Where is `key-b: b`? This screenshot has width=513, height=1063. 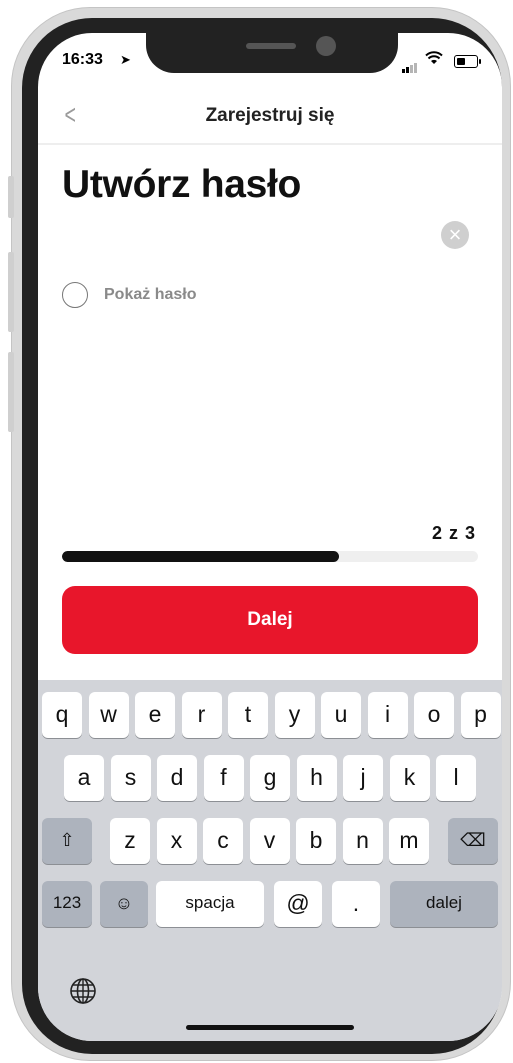 key-b: b is located at coordinates (316, 841).